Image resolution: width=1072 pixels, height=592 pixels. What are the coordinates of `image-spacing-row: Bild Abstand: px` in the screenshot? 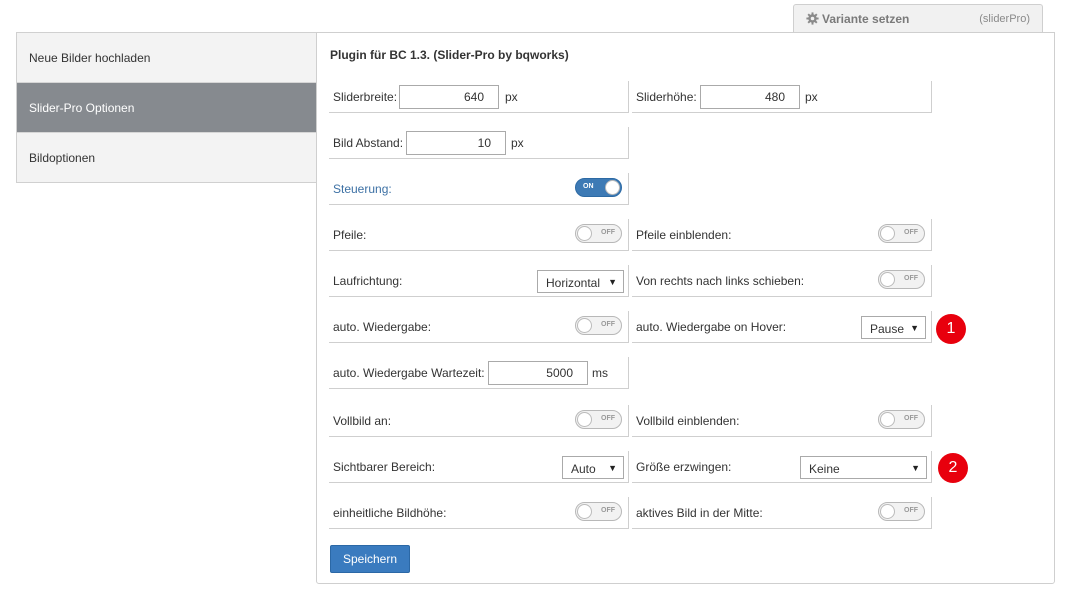 It's located at (479, 143).